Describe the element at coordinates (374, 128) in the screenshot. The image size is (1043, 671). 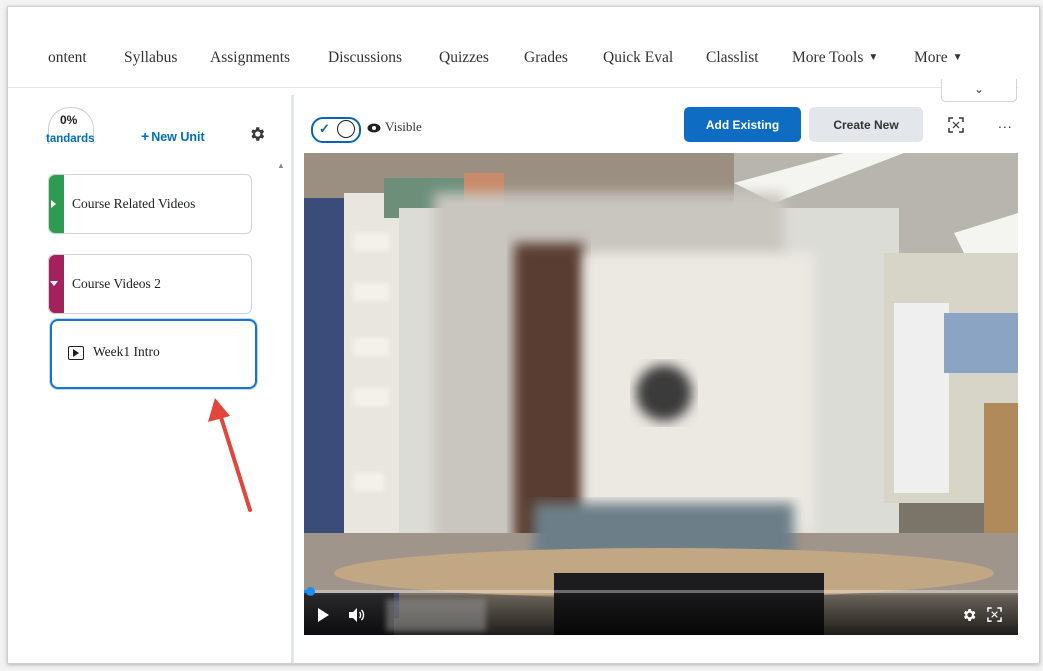
I see `eye-icon` at that location.